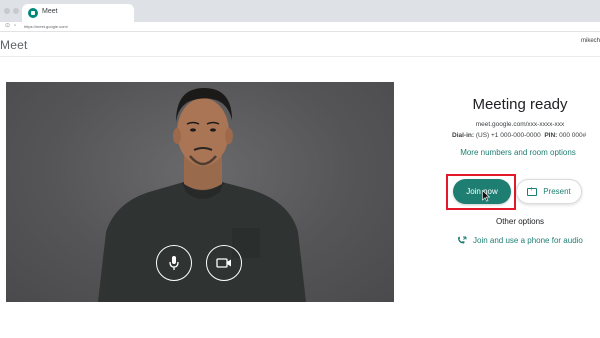  I want to click on present-button: Present, so click(549, 191).